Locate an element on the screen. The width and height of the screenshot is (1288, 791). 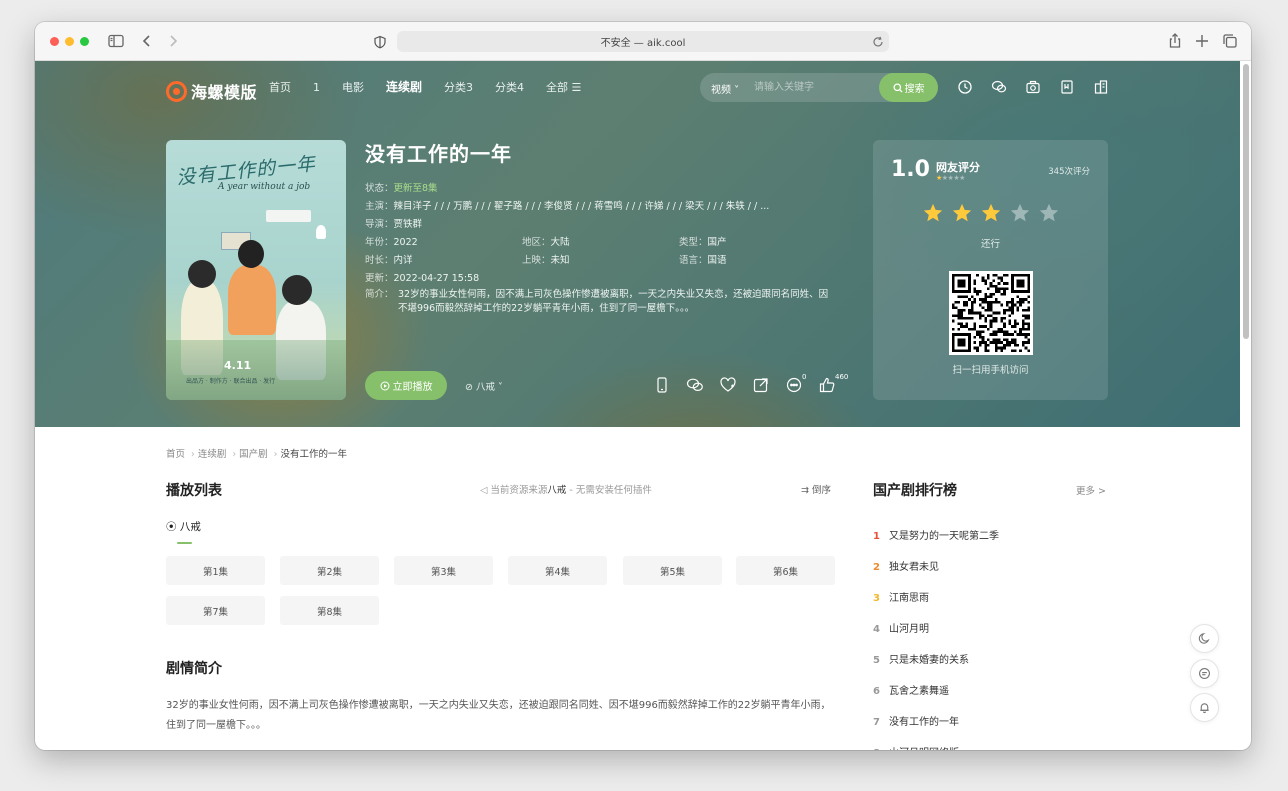
language-value: 国语 is located at coordinates (717, 260).